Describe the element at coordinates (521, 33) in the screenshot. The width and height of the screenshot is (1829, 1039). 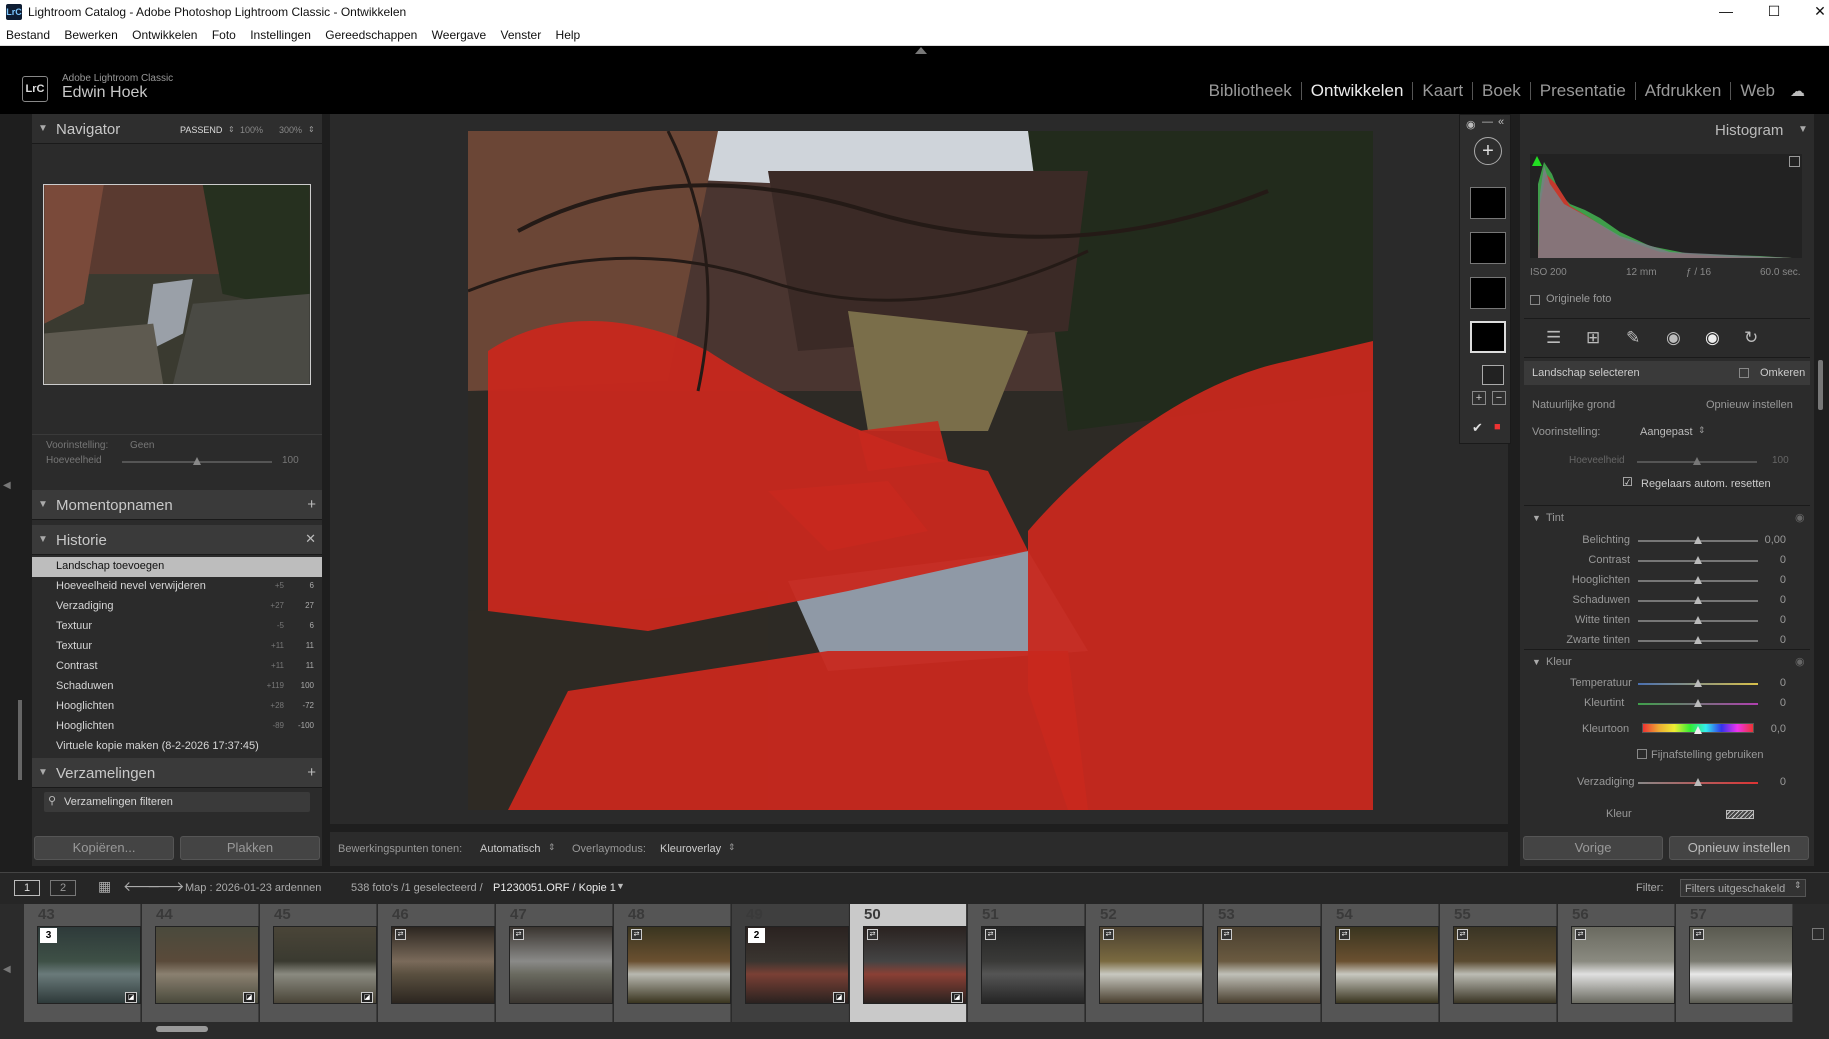
I see `menu-venster: Venster` at that location.